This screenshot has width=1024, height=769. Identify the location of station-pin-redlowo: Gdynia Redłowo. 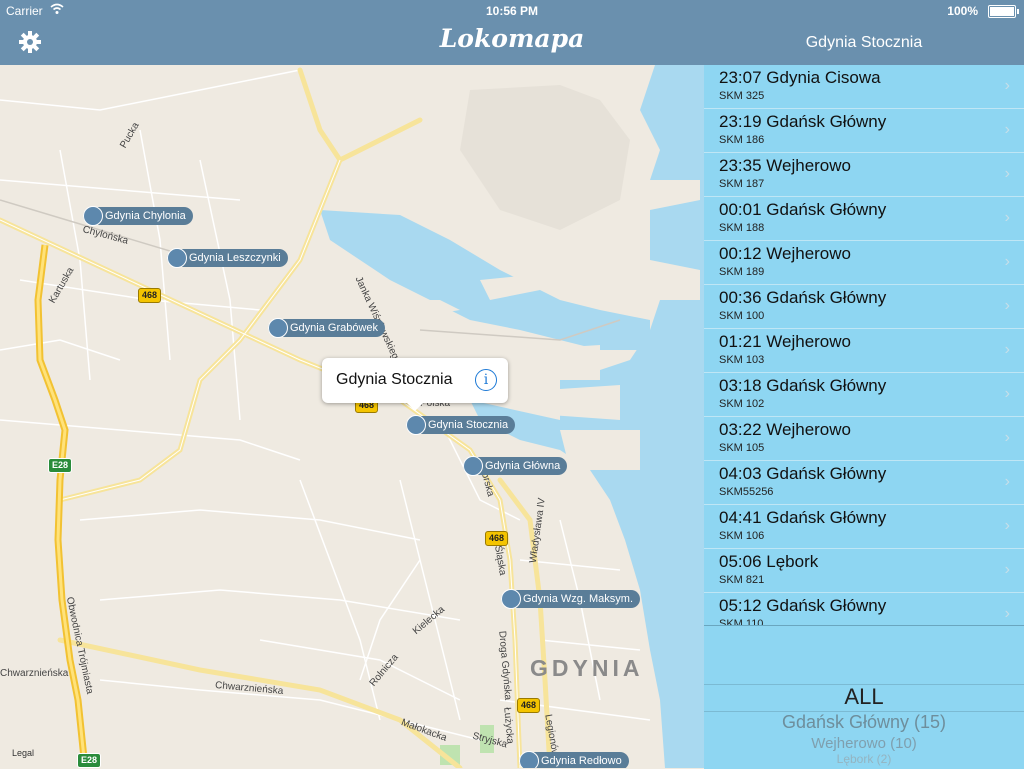
(574, 759).